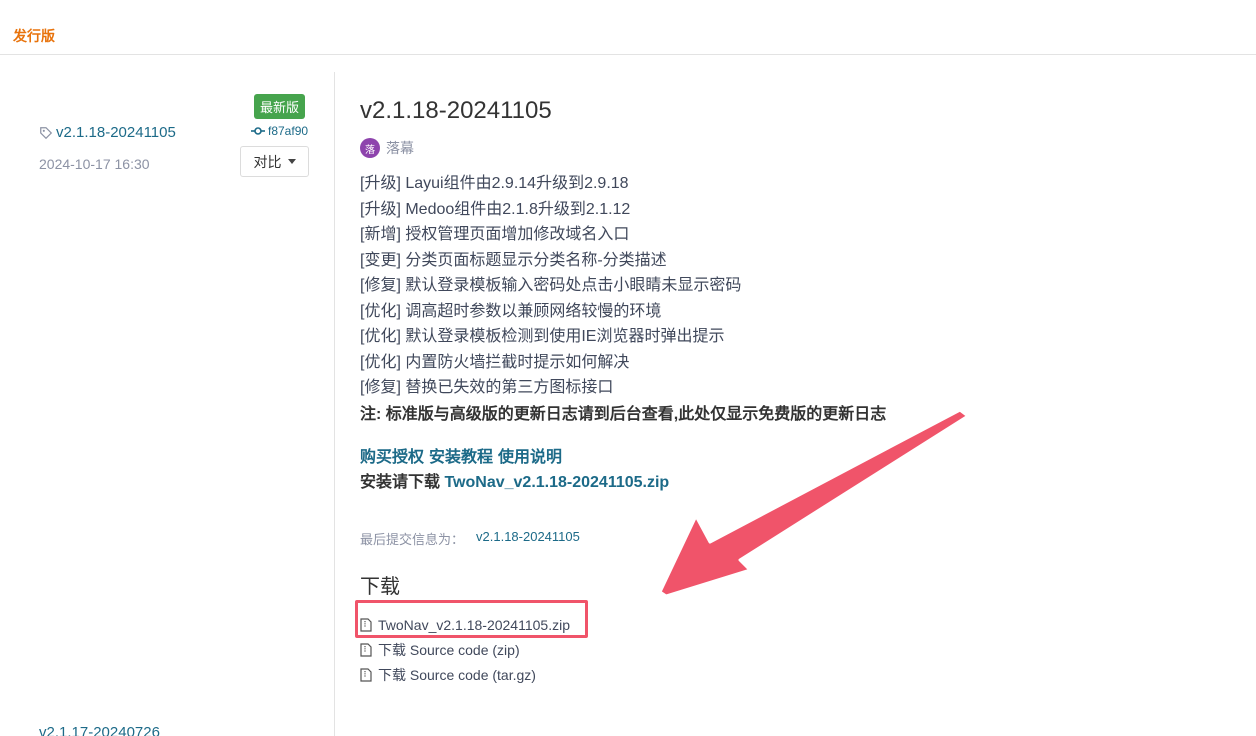 This screenshot has height=736, width=1256. Describe the element at coordinates (511, 311) in the screenshot. I see `changelog-item: [优化] 调高超时参数以兼顾网络较慢的环境` at that location.